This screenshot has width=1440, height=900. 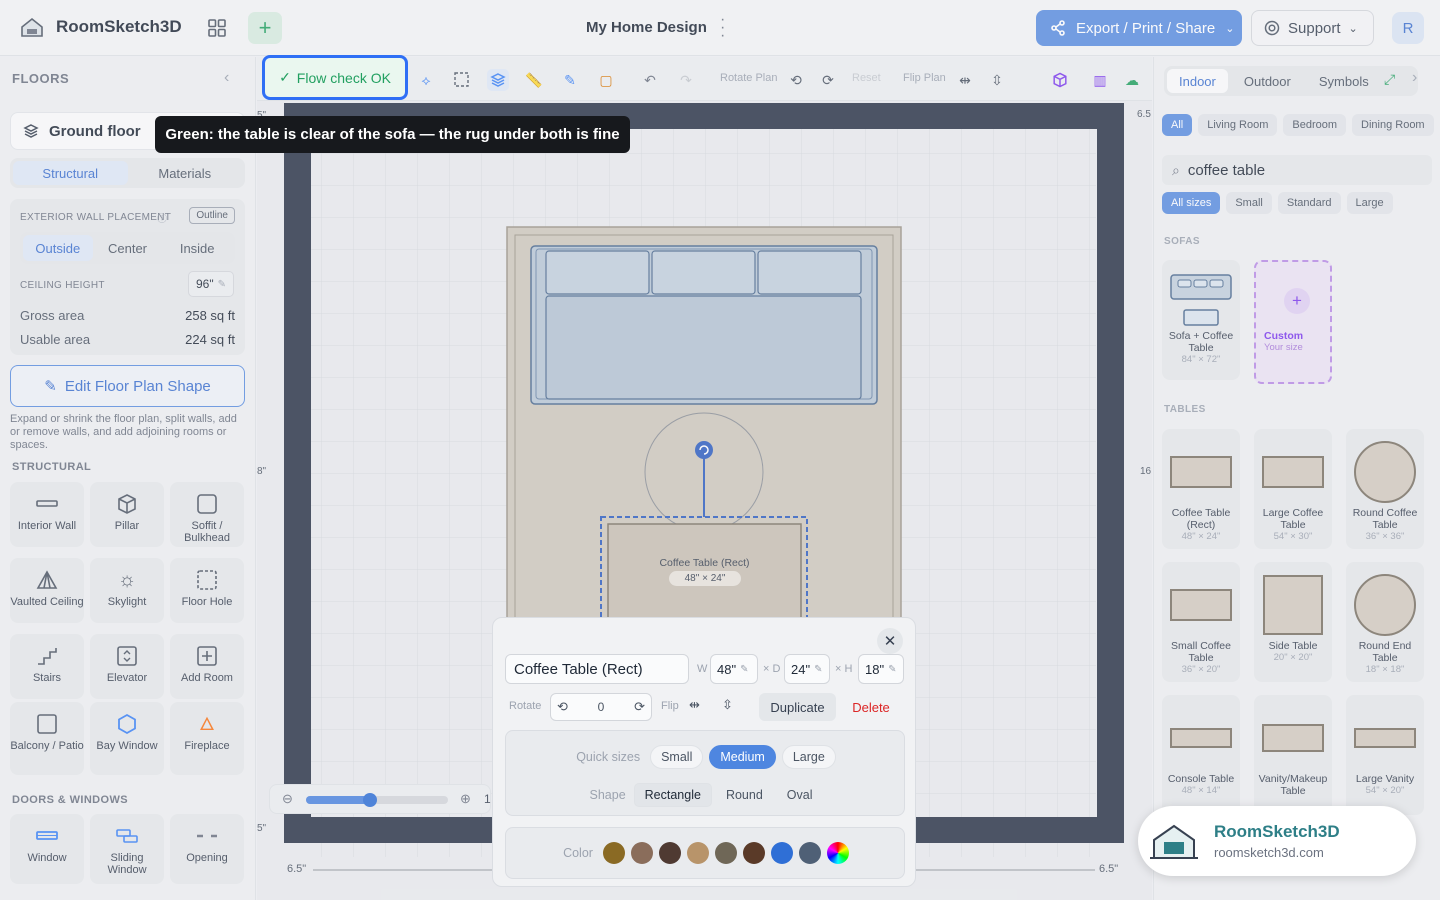 What do you see at coordinates (128, 248) in the screenshot?
I see `wall-option-center: Center` at bounding box center [128, 248].